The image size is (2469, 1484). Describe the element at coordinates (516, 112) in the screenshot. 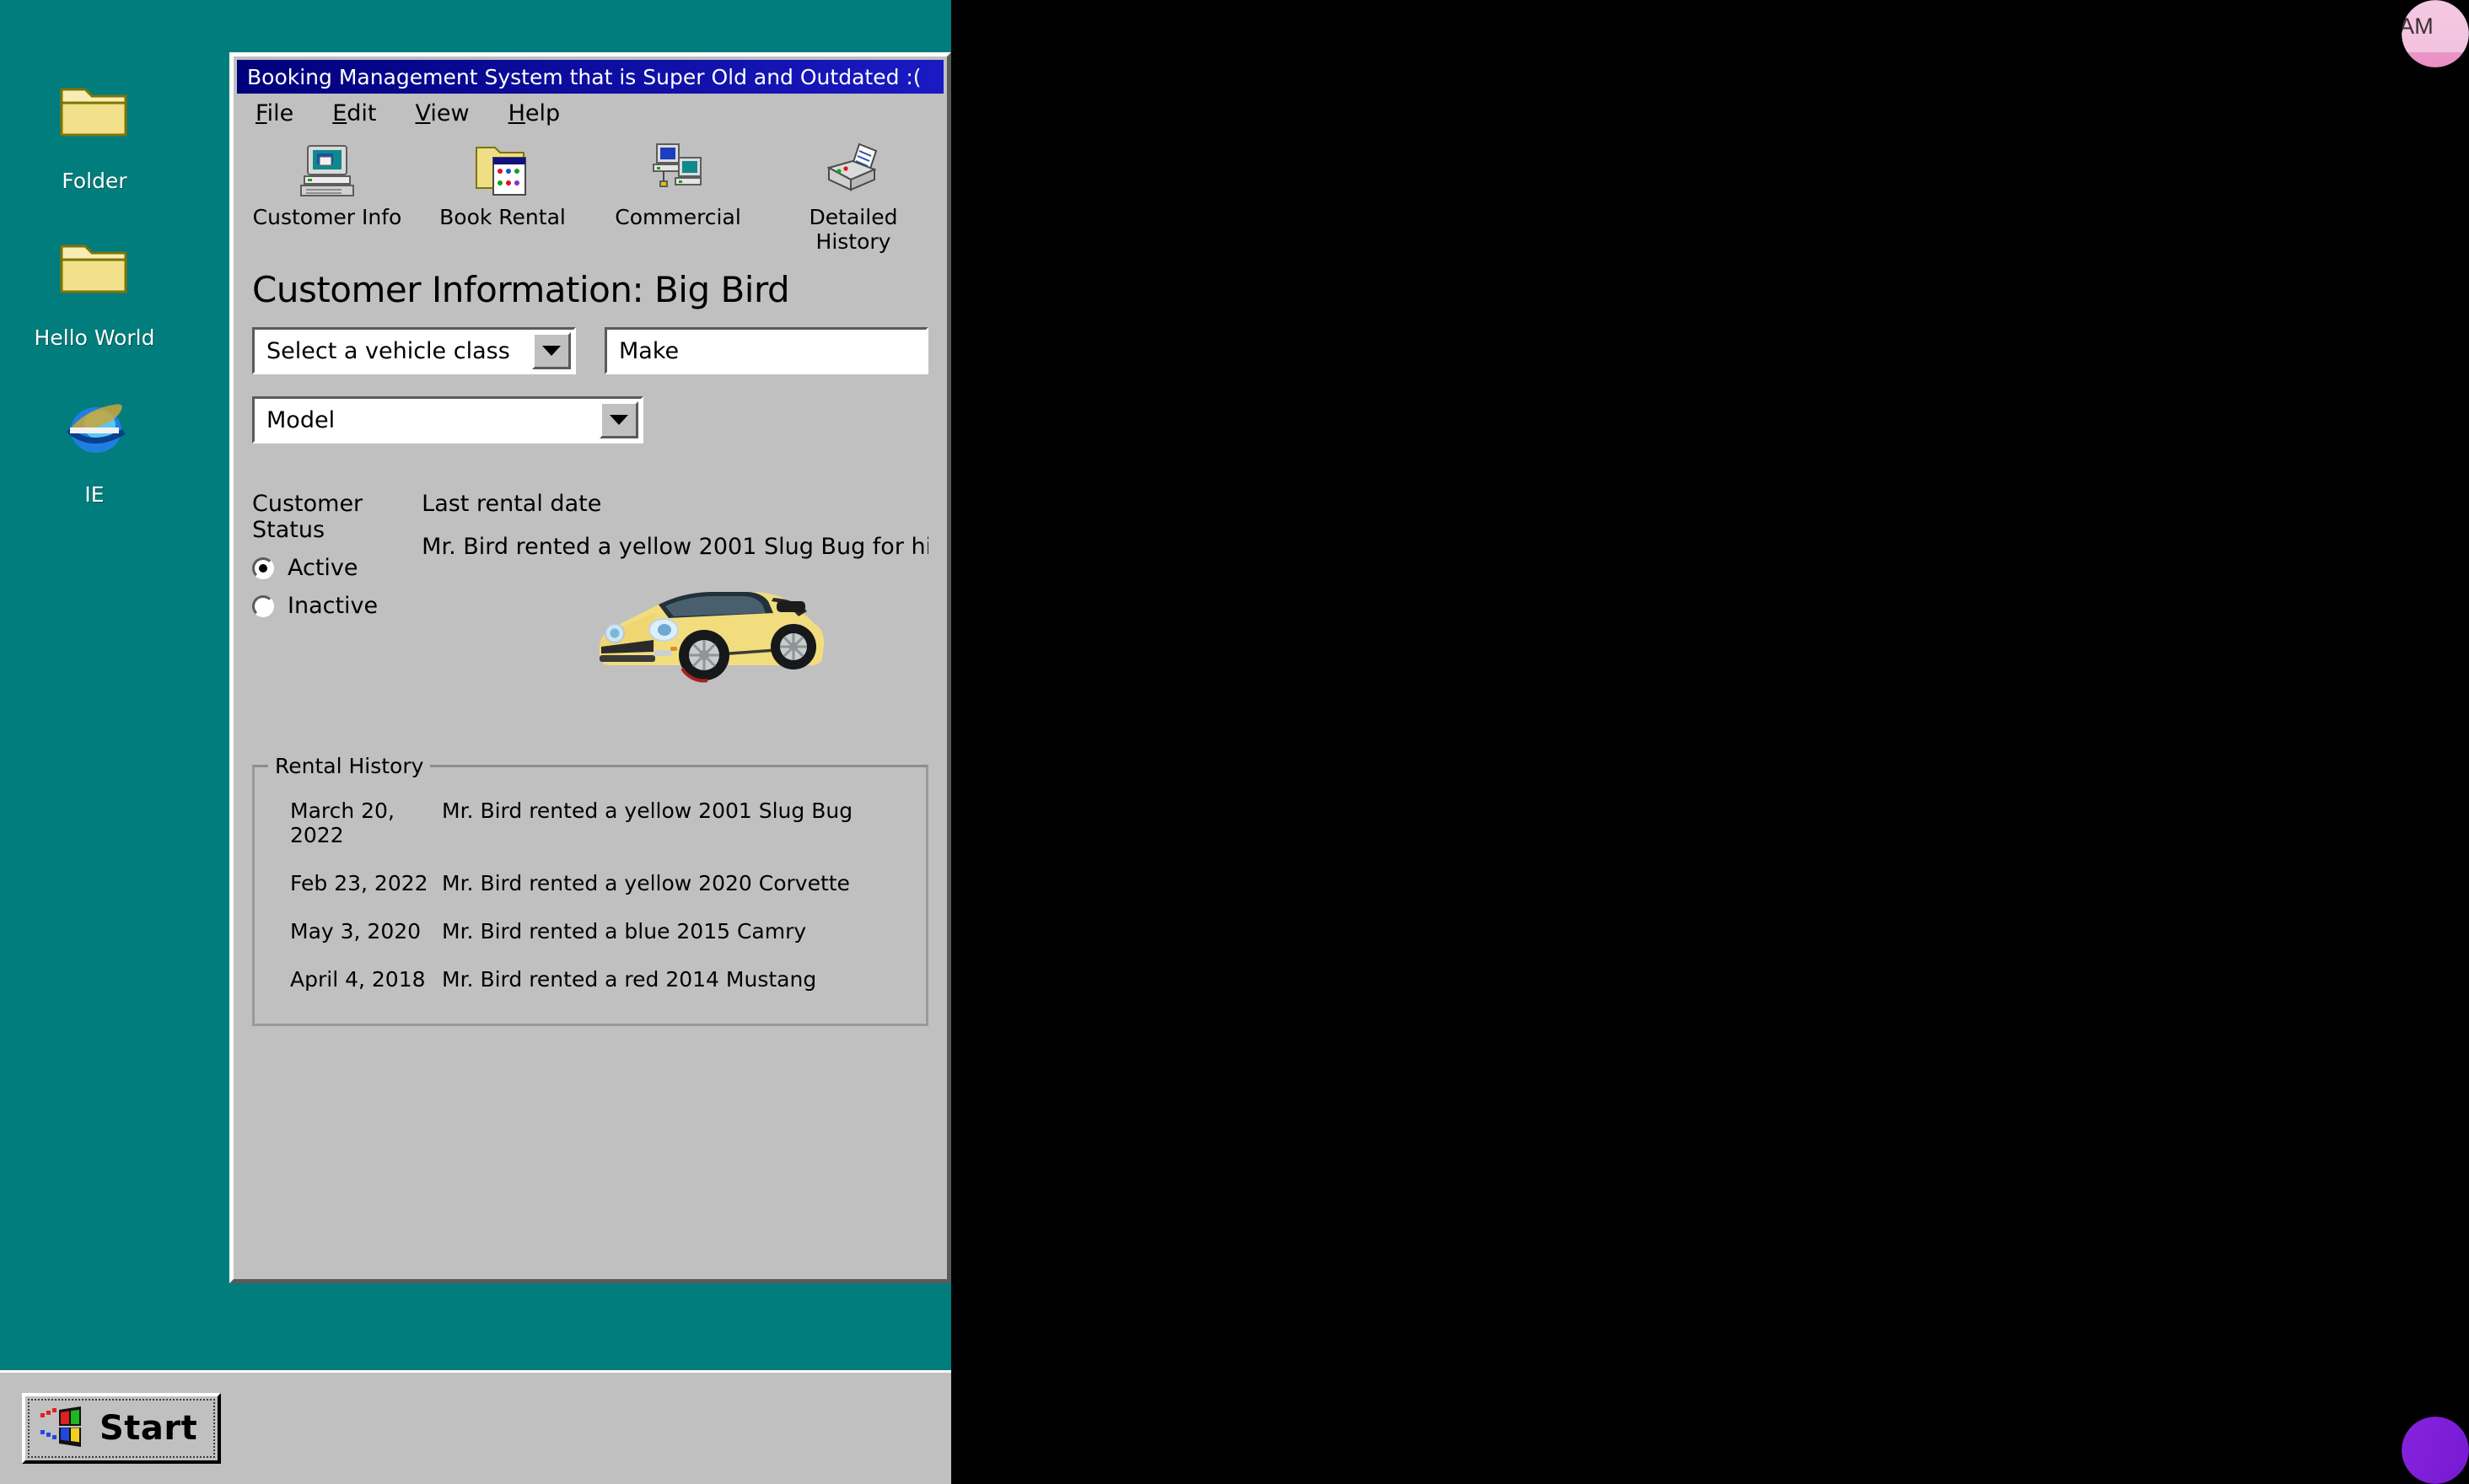

I see `menu-accel: H` at that location.